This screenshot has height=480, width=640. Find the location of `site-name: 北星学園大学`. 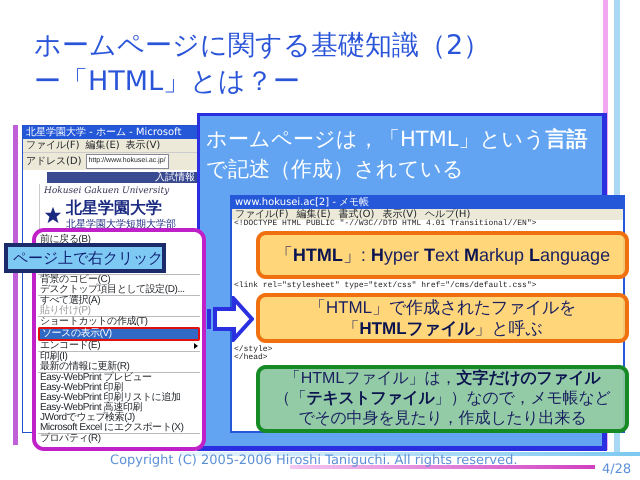

site-name: 北星学園大学 is located at coordinates (114, 207).